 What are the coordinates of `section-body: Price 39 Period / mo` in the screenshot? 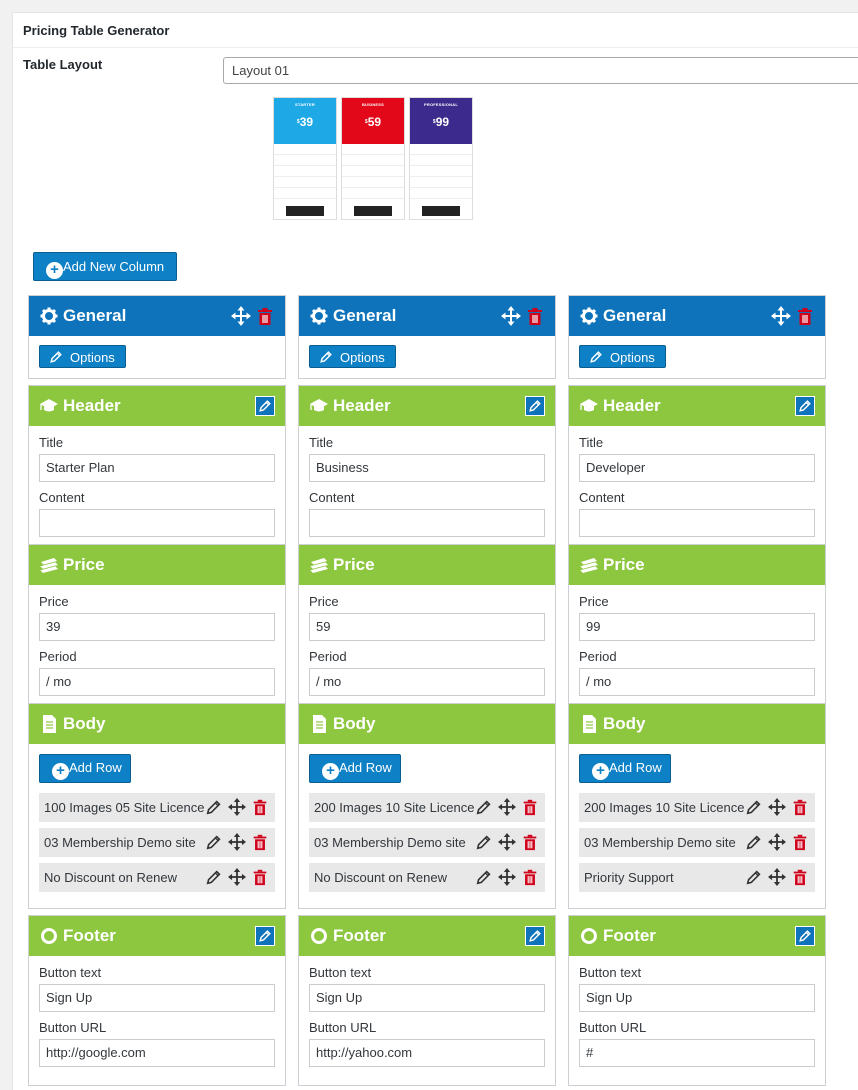 It's located at (157, 649).